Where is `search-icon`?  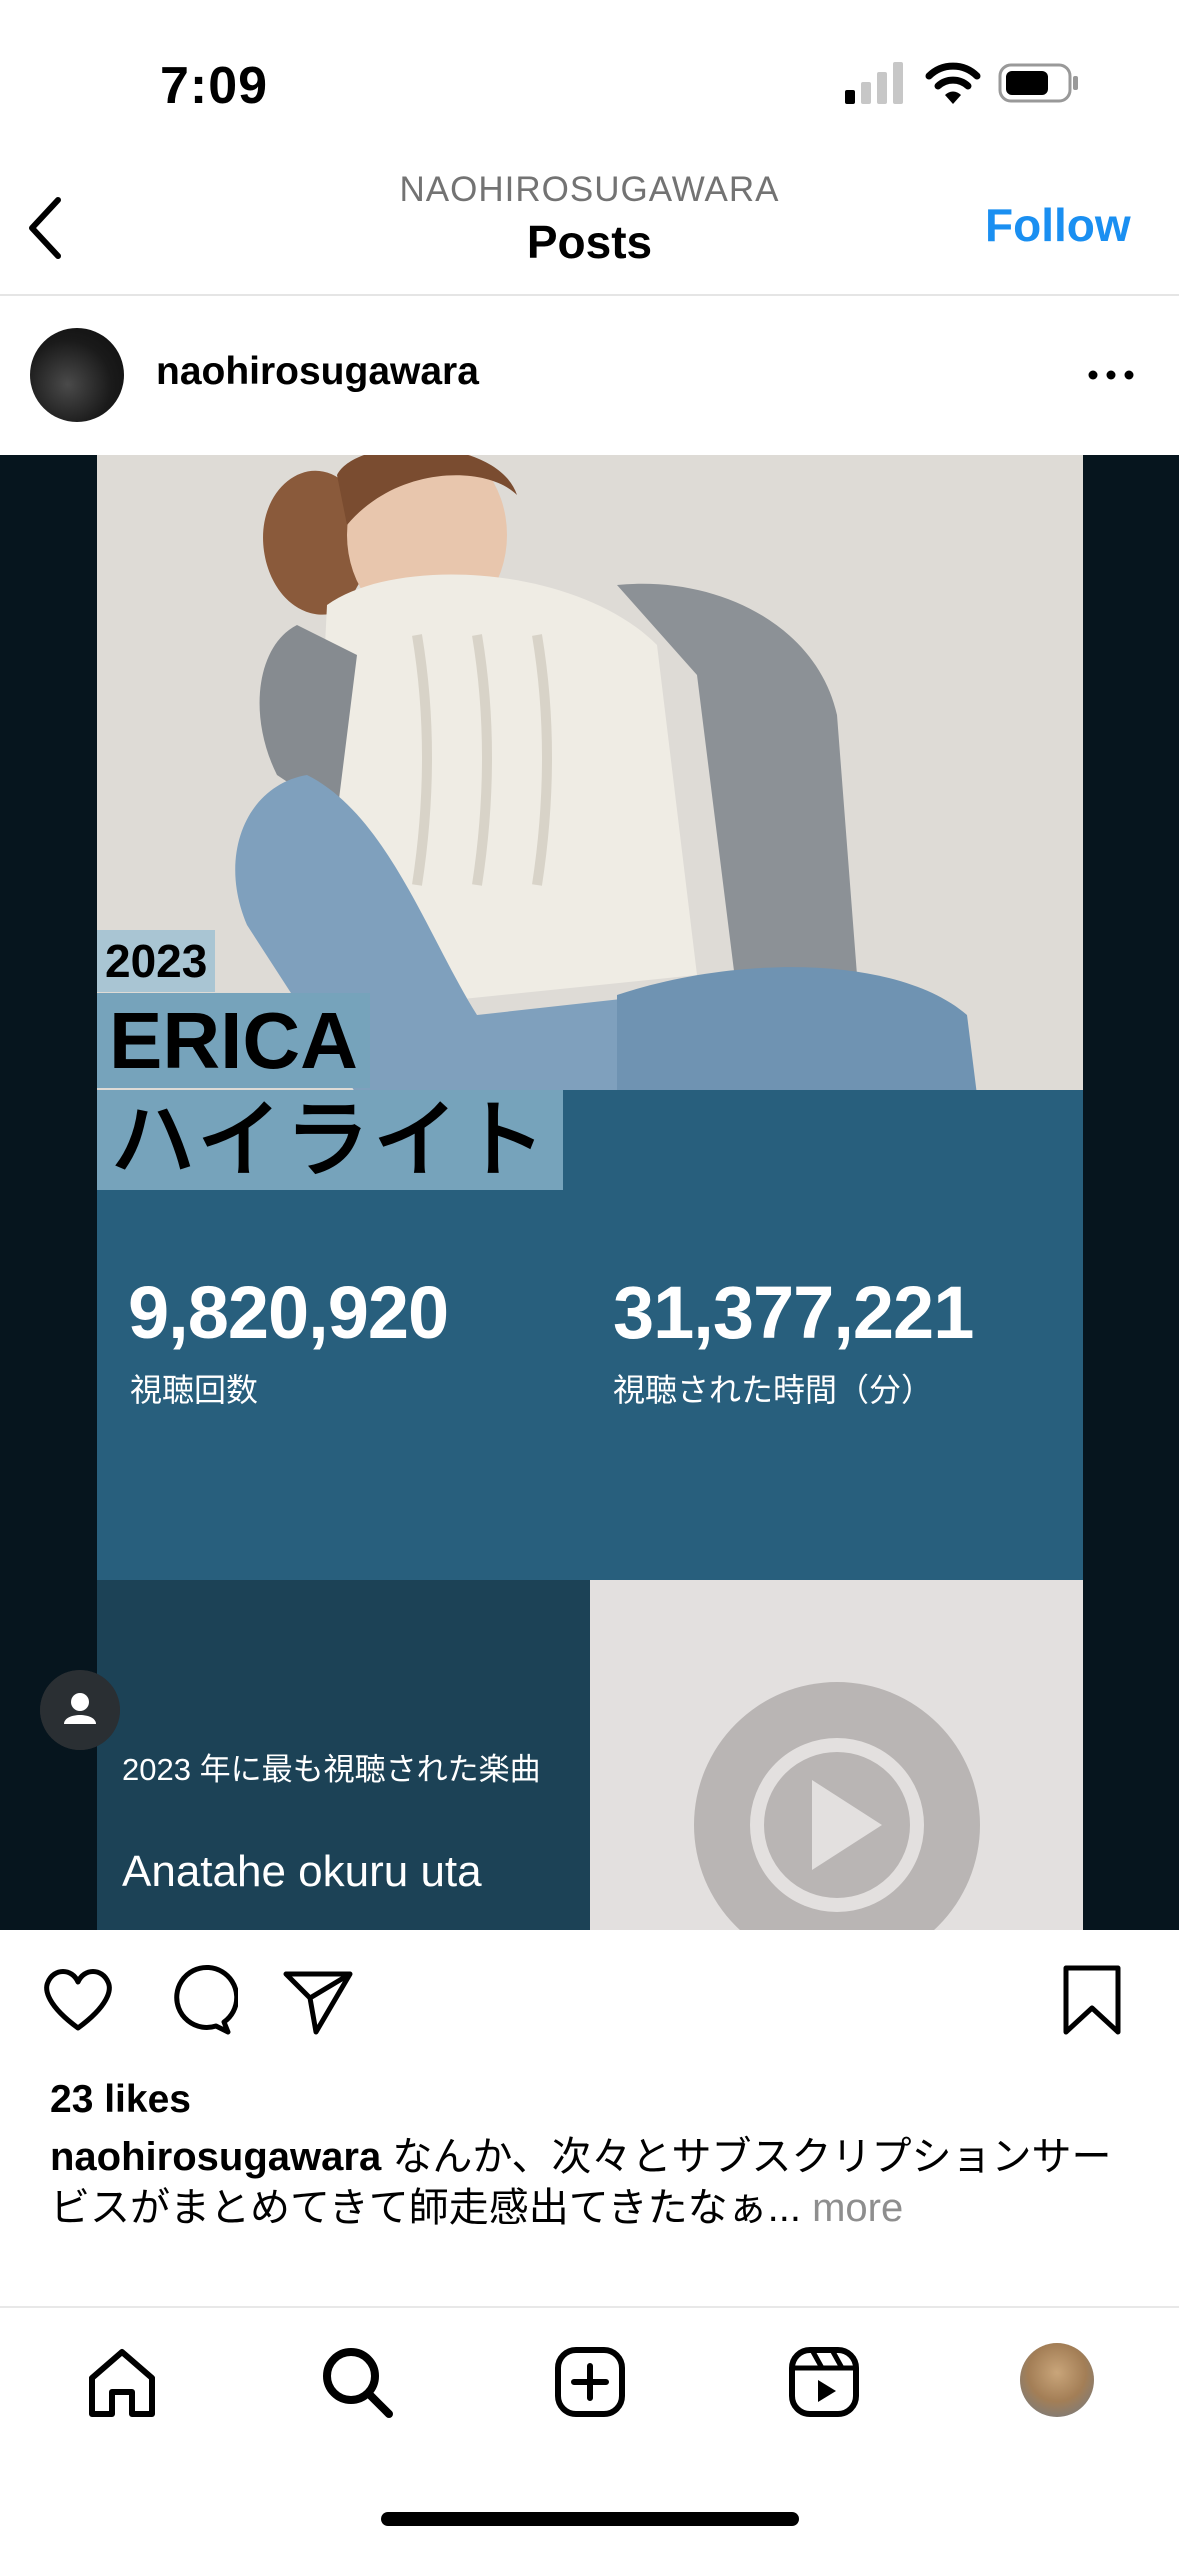
search-icon is located at coordinates (357, 2382).